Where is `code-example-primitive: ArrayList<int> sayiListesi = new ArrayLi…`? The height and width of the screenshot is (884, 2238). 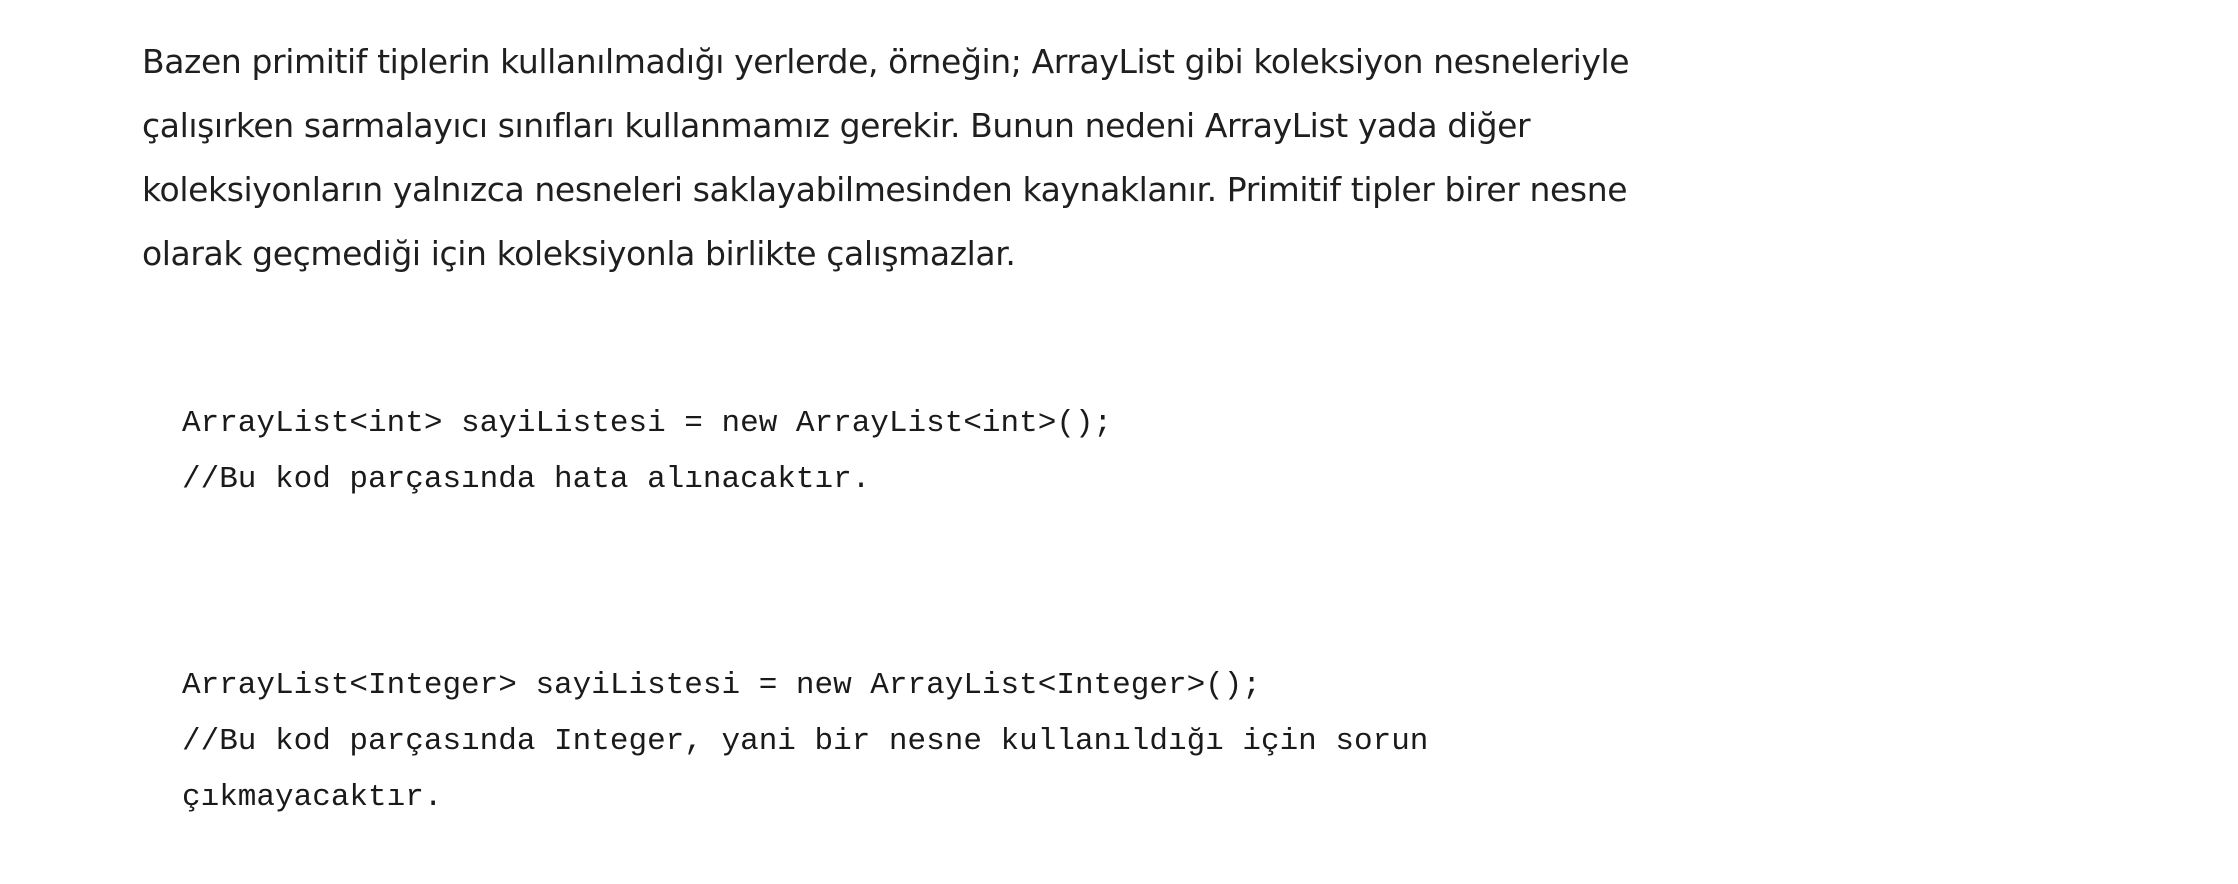 code-example-primitive: ArrayList<int> sayiListesi = new ArrayLi… is located at coordinates (647, 452).